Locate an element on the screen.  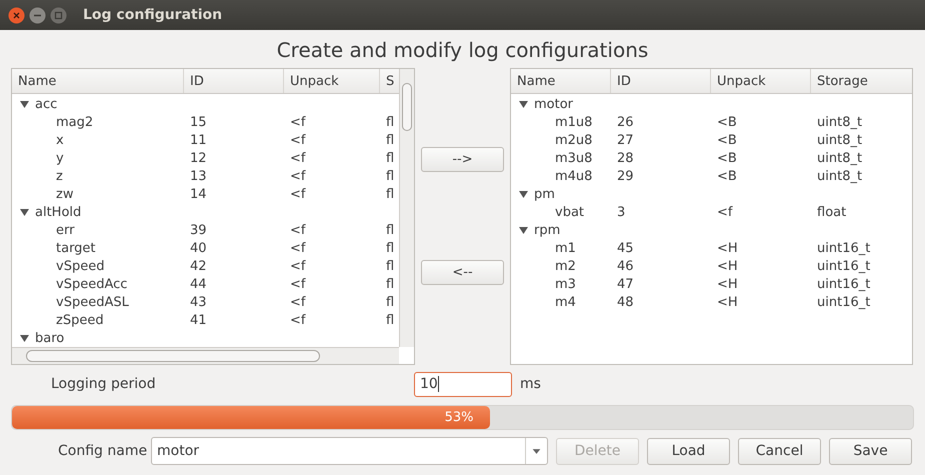
tree-item: m2u8 is located at coordinates (561, 140).